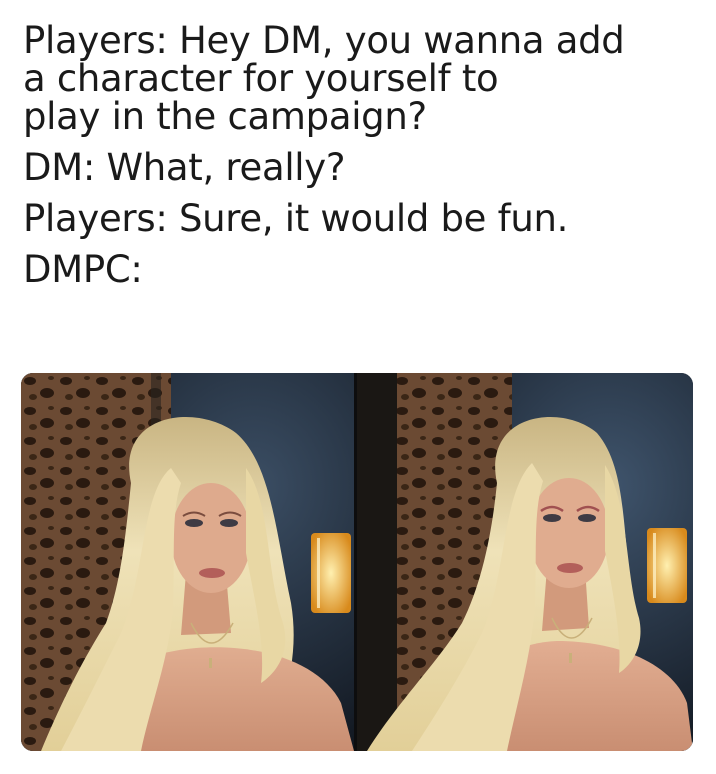 The width and height of the screenshot is (716, 774). What do you see at coordinates (184, 167) in the screenshot?
I see `caption-line-4: DM: What, really?` at bounding box center [184, 167].